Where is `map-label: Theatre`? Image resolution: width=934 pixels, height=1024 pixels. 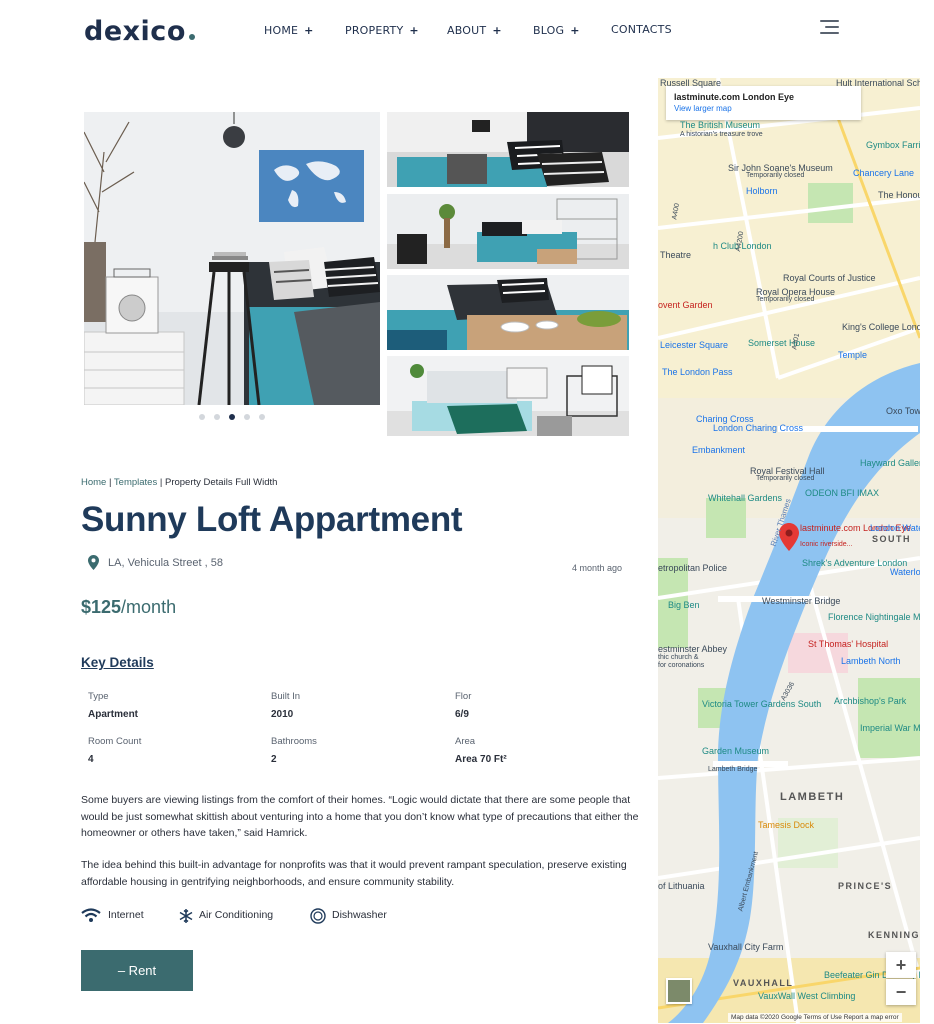 map-label: Theatre is located at coordinates (676, 255).